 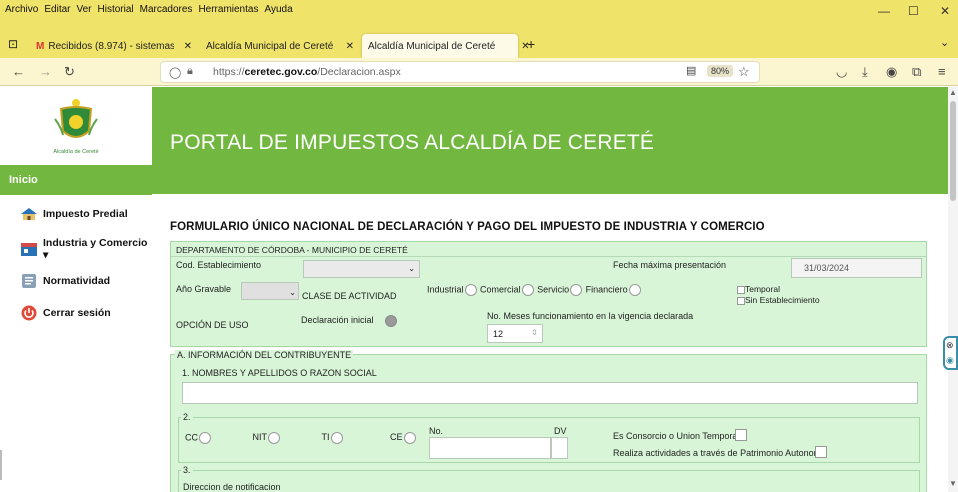 What do you see at coordinates (77, 281) in the screenshot?
I see `sidebar-item-label: Normatividad` at bounding box center [77, 281].